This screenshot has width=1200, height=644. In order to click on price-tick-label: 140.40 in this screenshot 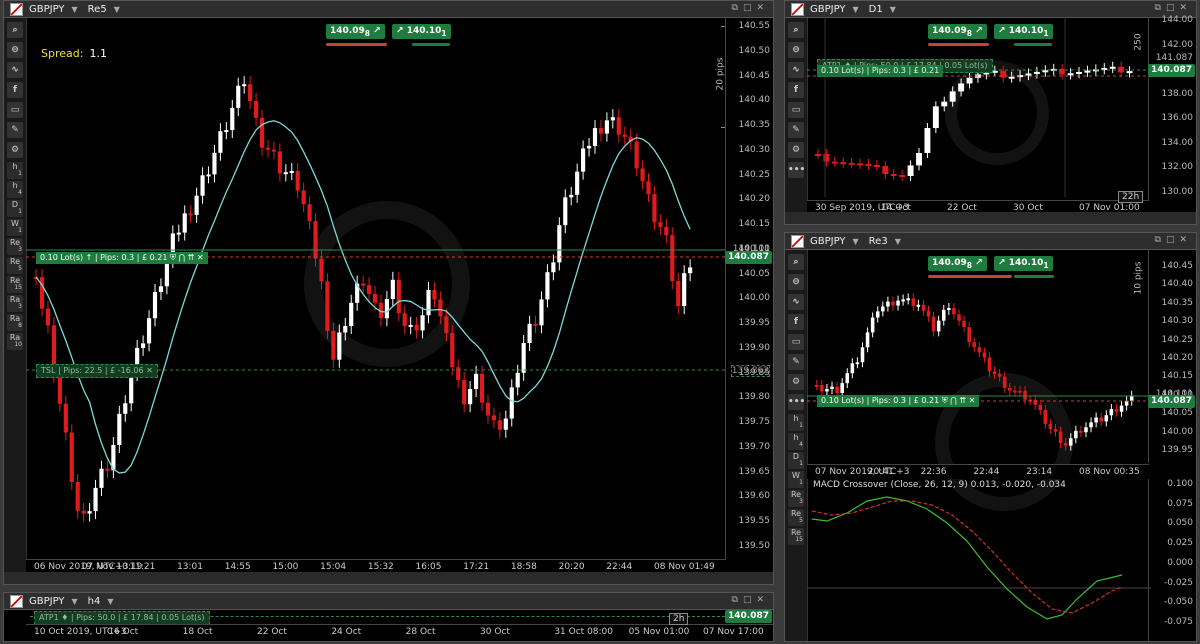, I will do `click(754, 100)`.